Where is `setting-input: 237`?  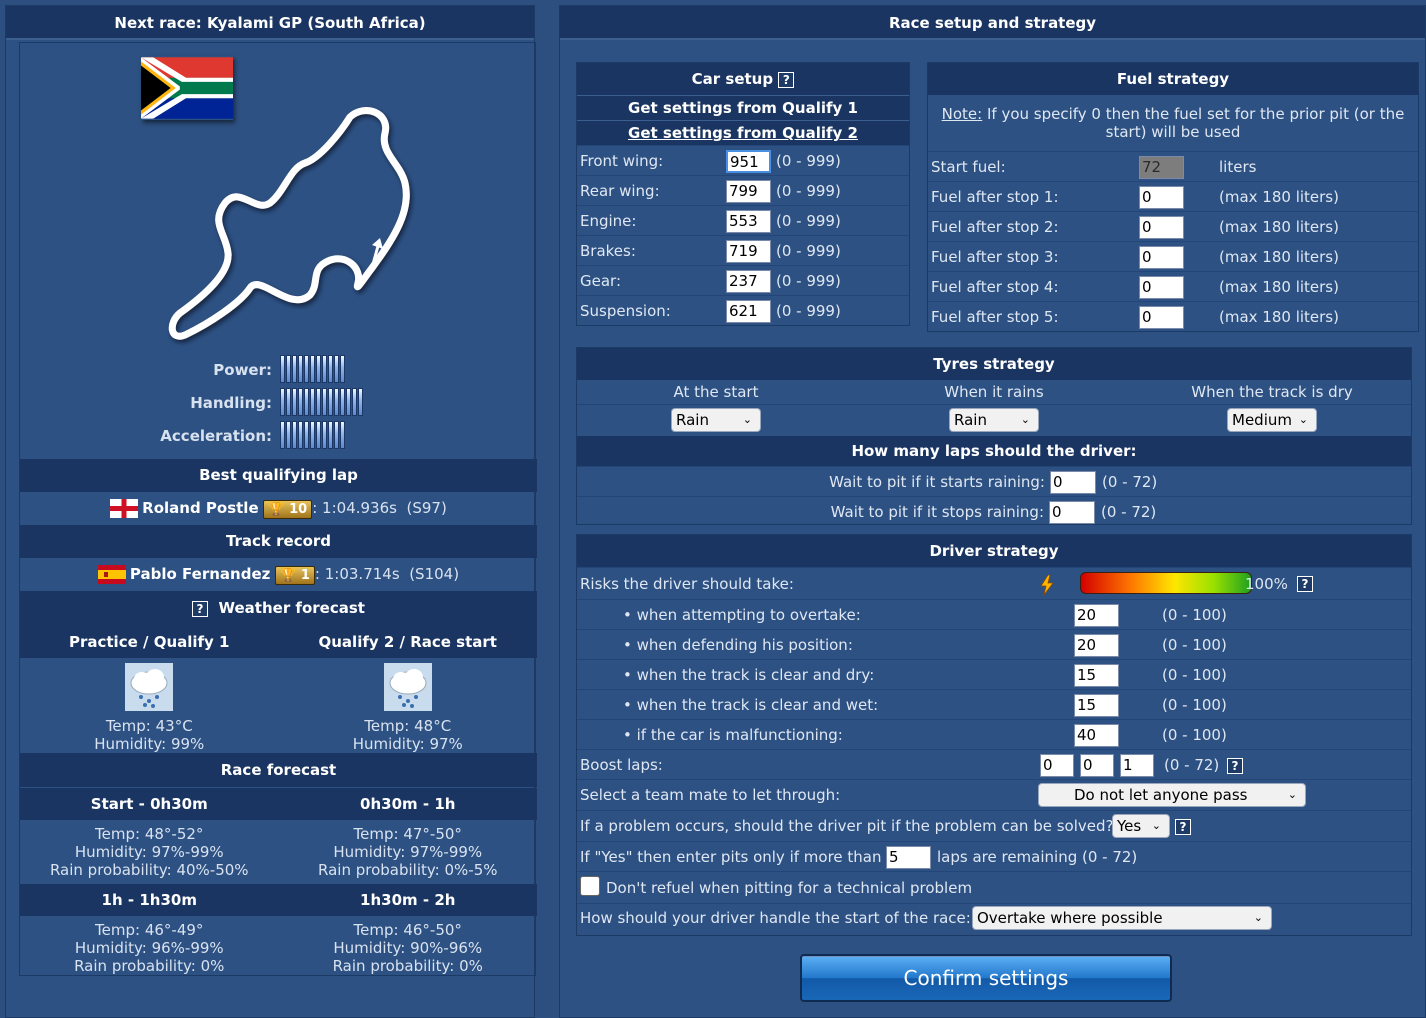
setting-input: 237 is located at coordinates (748, 281).